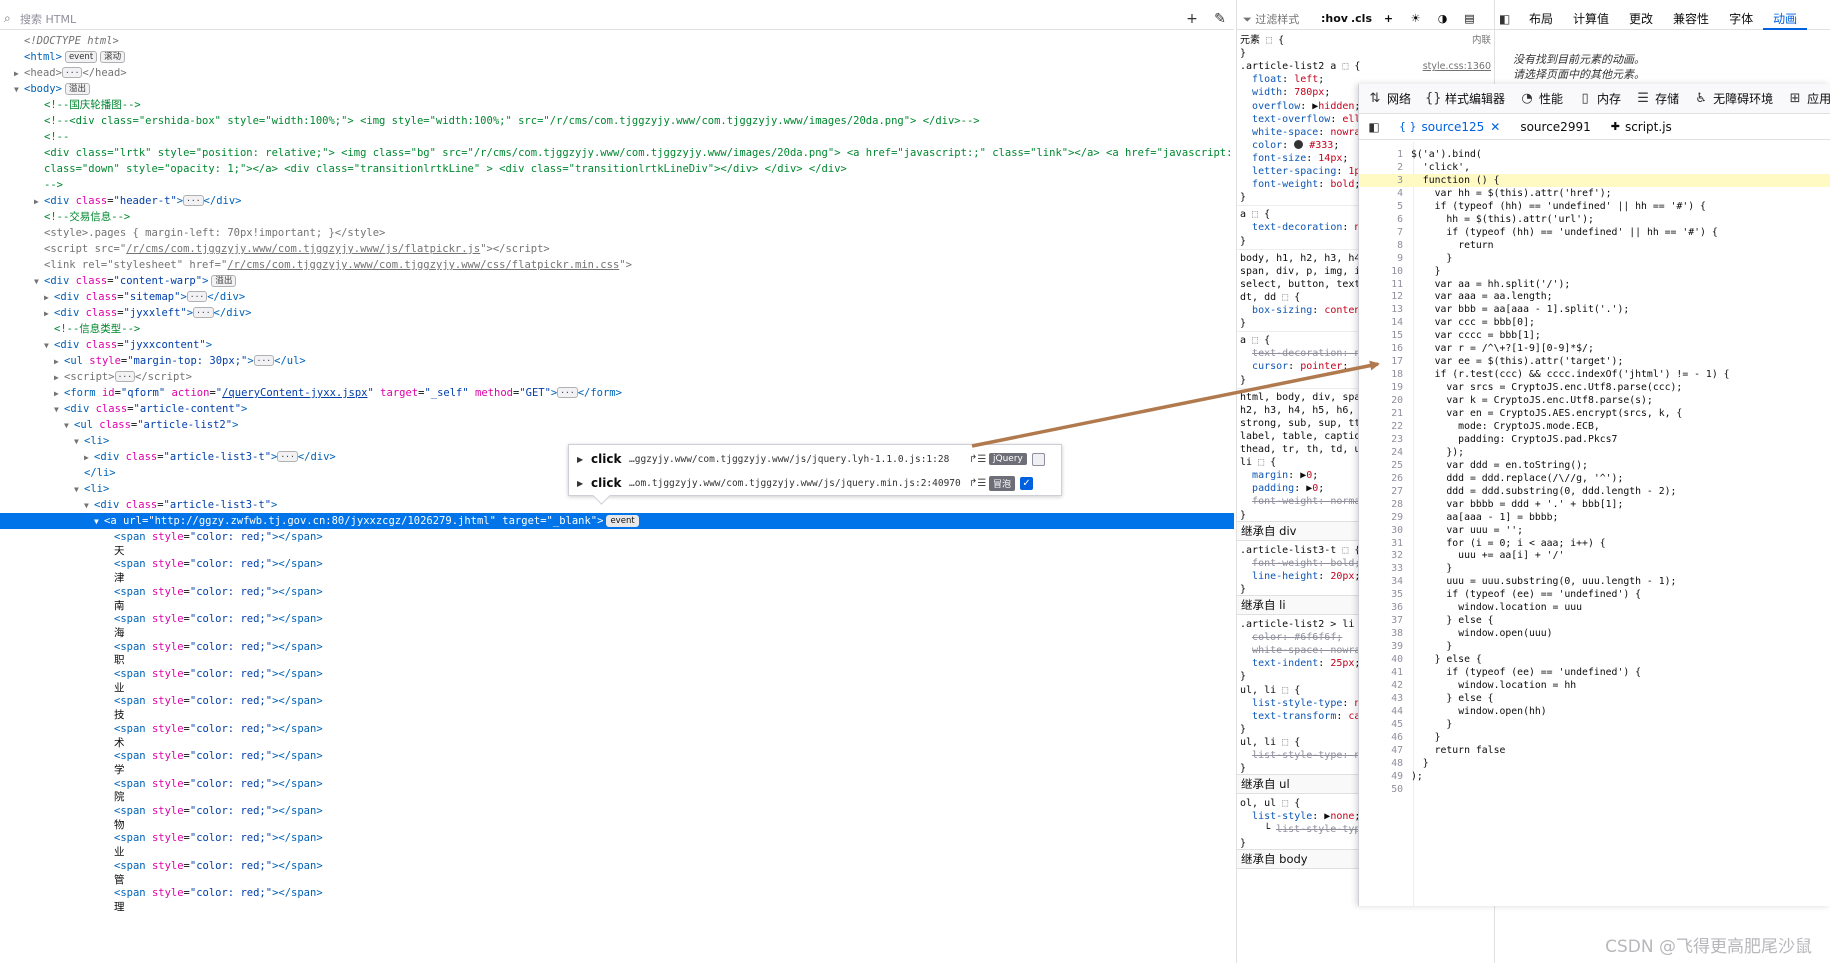 Image resolution: width=1830 pixels, height=963 pixels. What do you see at coordinates (1385, 555) in the screenshot?
I see `line-number: 32` at bounding box center [1385, 555].